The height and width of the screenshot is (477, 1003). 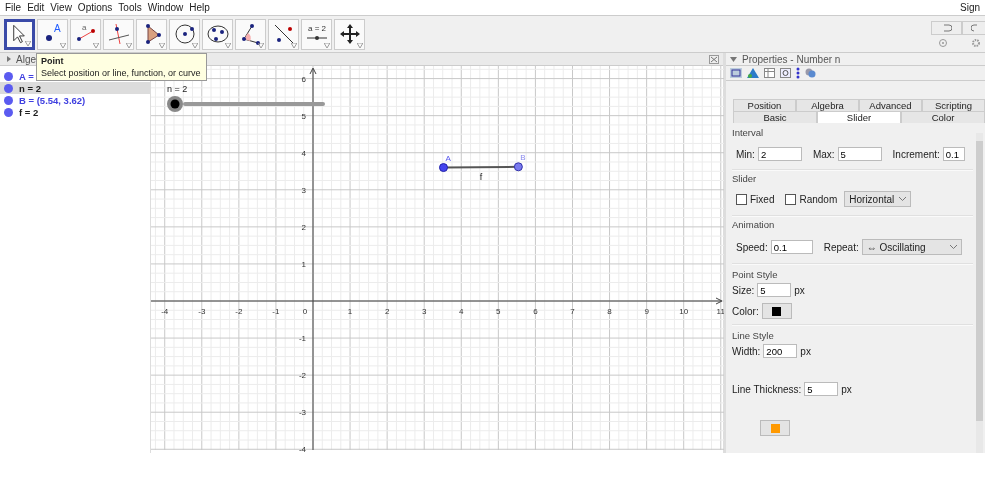 What do you see at coordinates (745, 311) in the screenshot?
I see `field-label: Color:` at bounding box center [745, 311].